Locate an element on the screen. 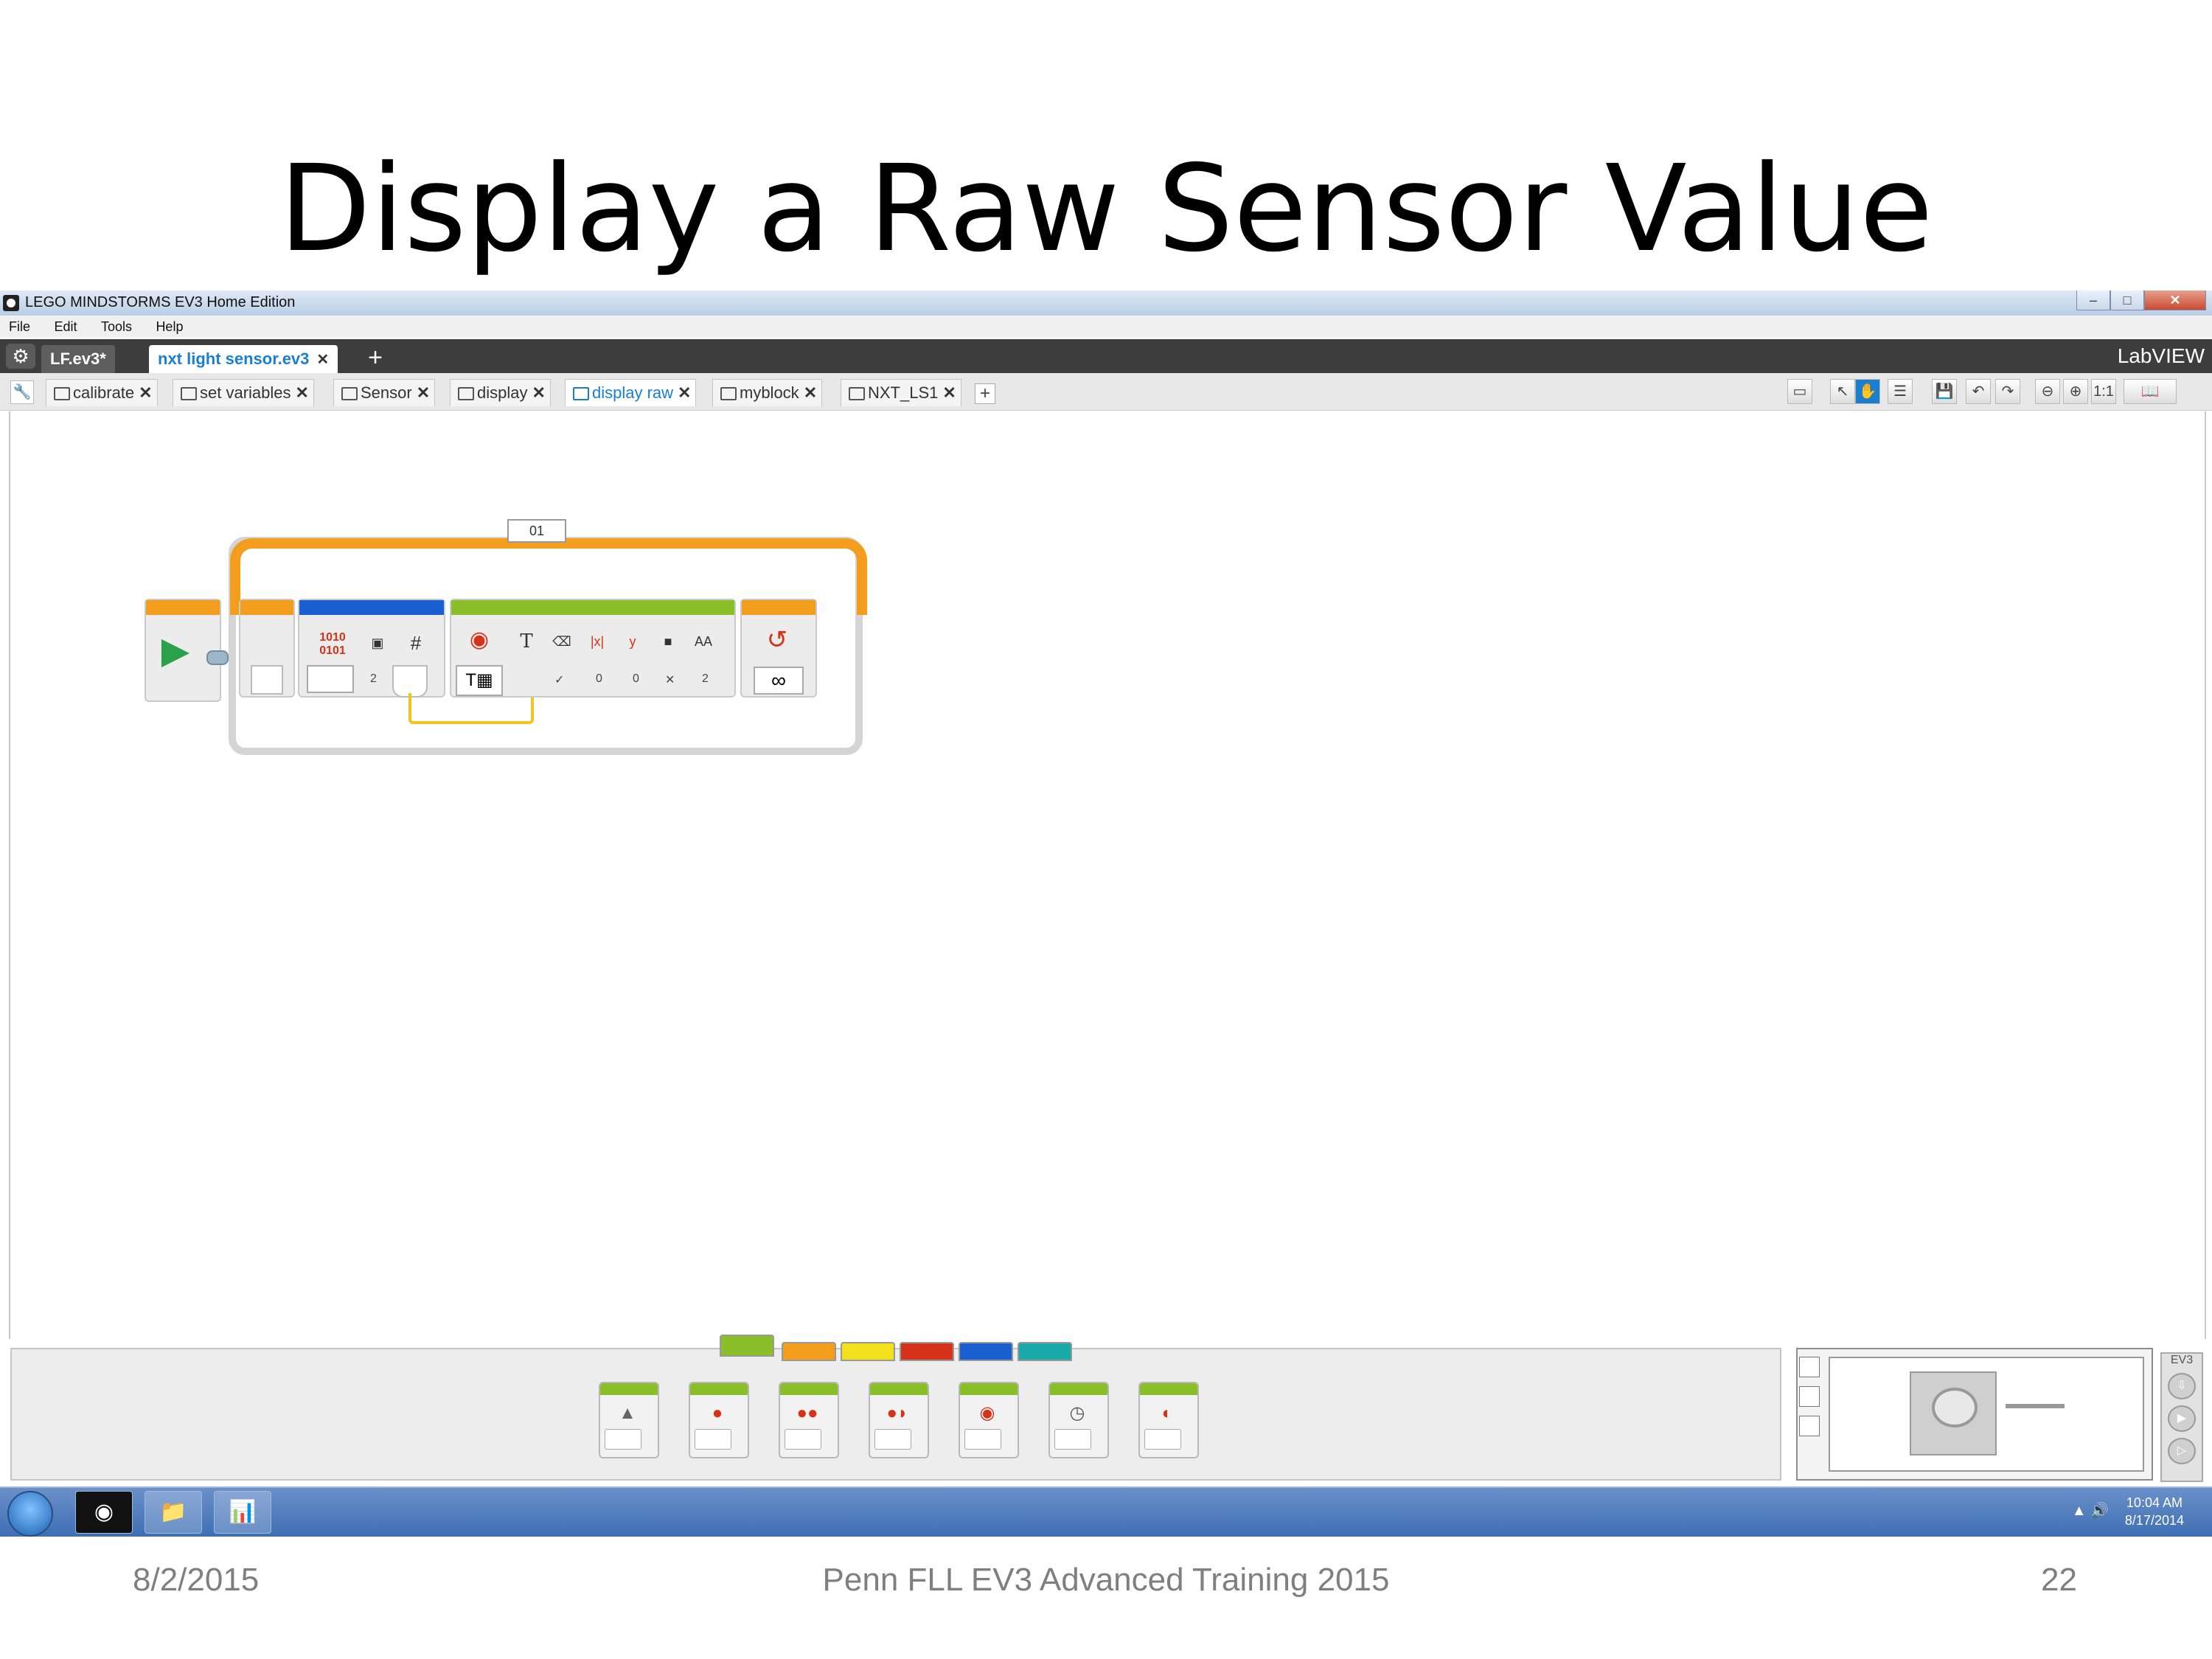 The image size is (2212, 1659). menu-edit: Edit is located at coordinates (65, 327).